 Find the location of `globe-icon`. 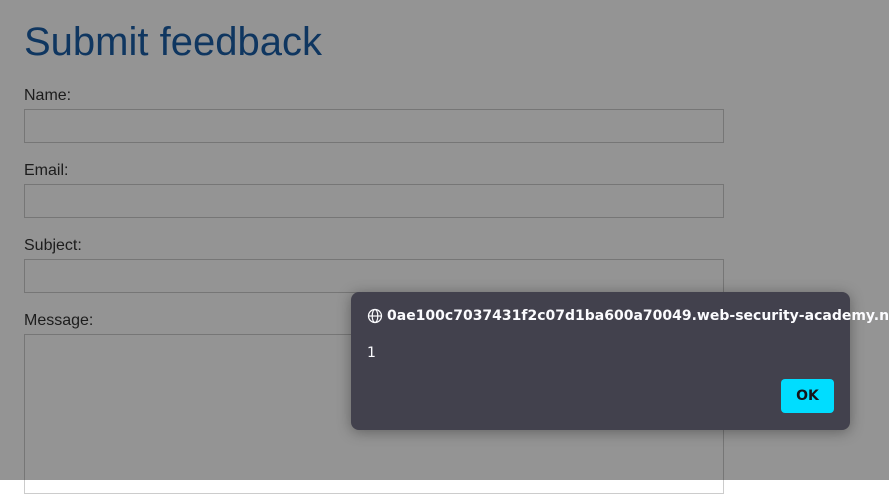

globe-icon is located at coordinates (375, 316).